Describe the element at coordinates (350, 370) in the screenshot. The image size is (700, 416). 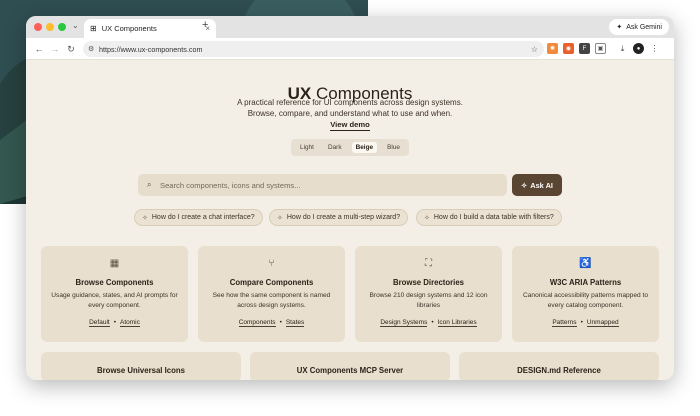
I see `card-title: UX Components MCP Server` at that location.